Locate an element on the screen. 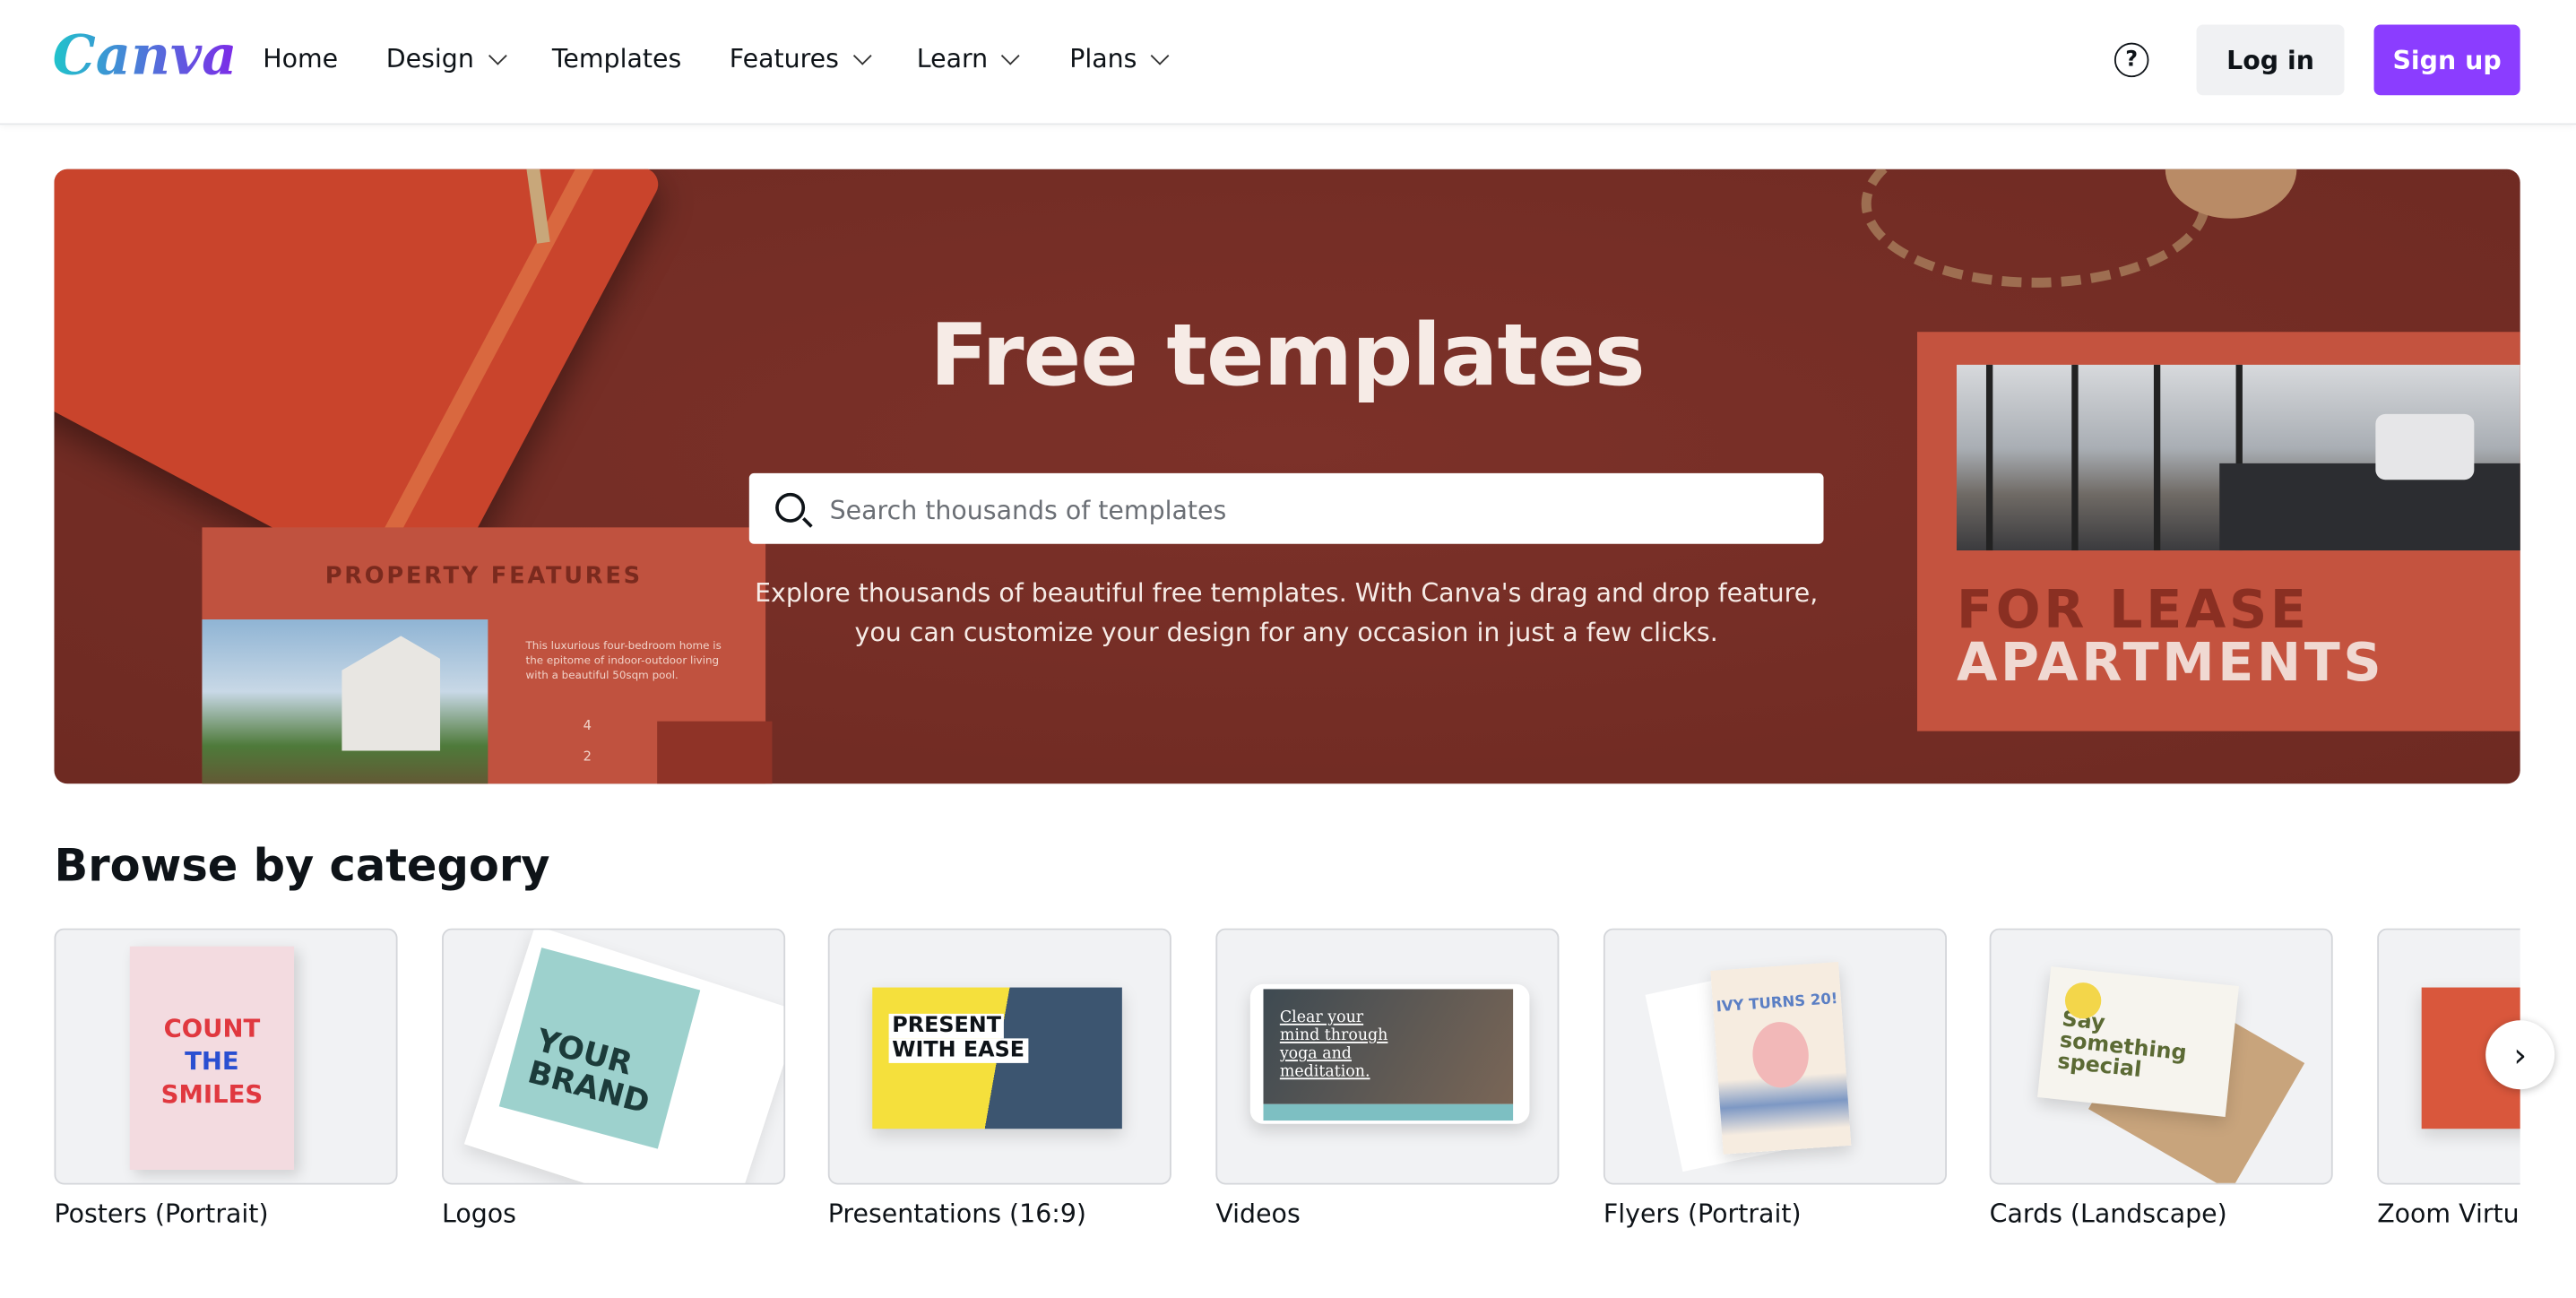  category-thumbnail: YOUR BRAND is located at coordinates (614, 1056).